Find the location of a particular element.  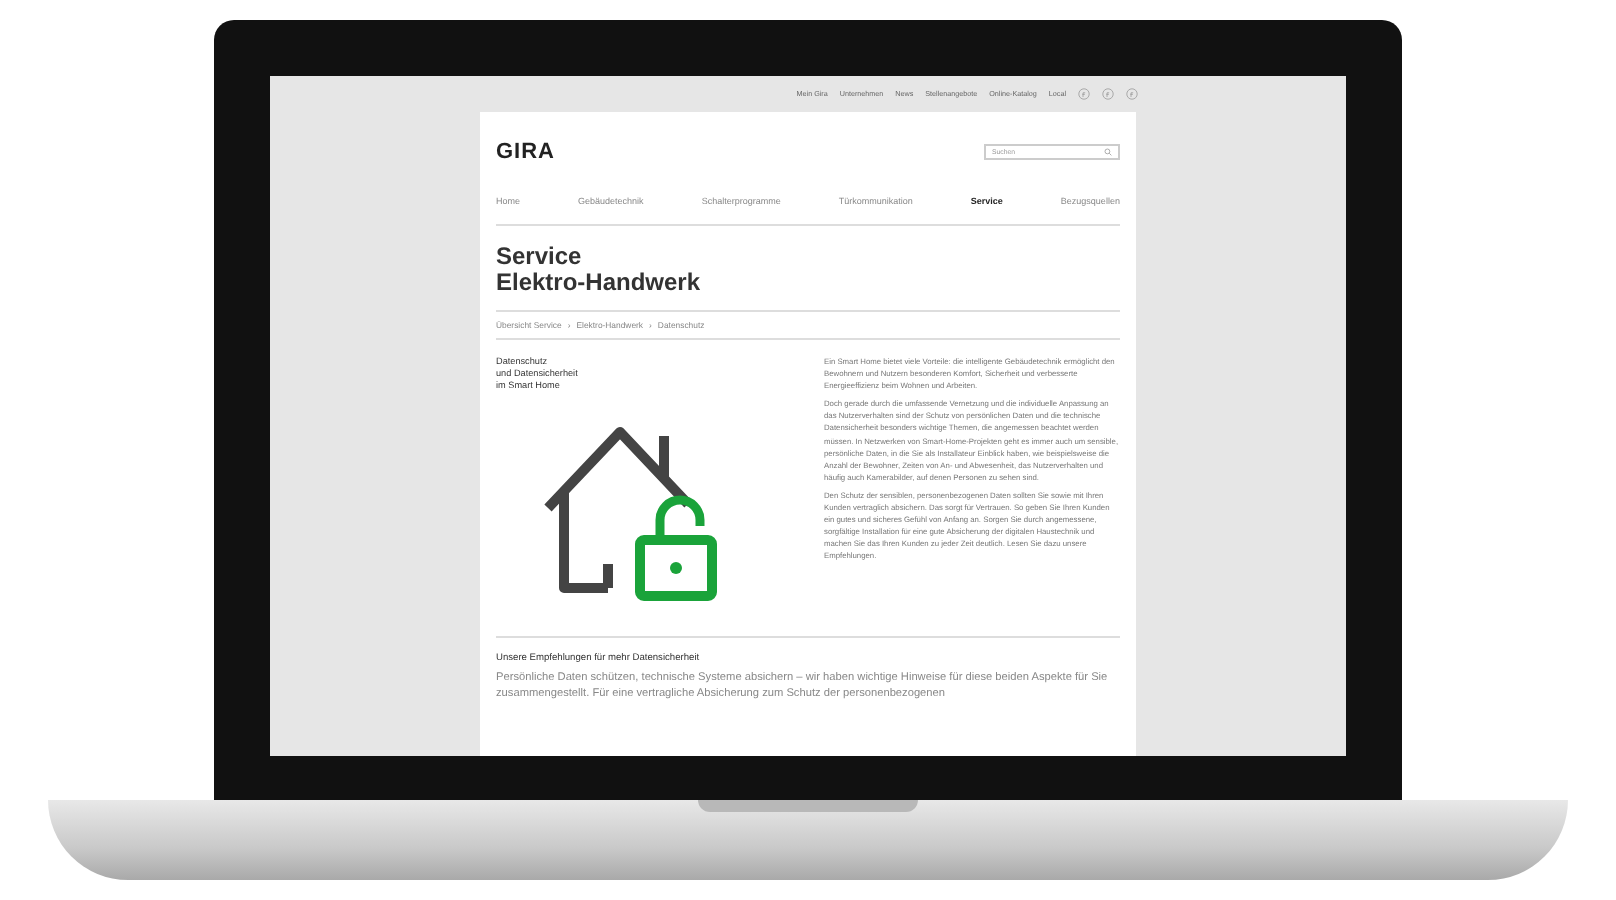

search-icon is located at coordinates (1108, 152).